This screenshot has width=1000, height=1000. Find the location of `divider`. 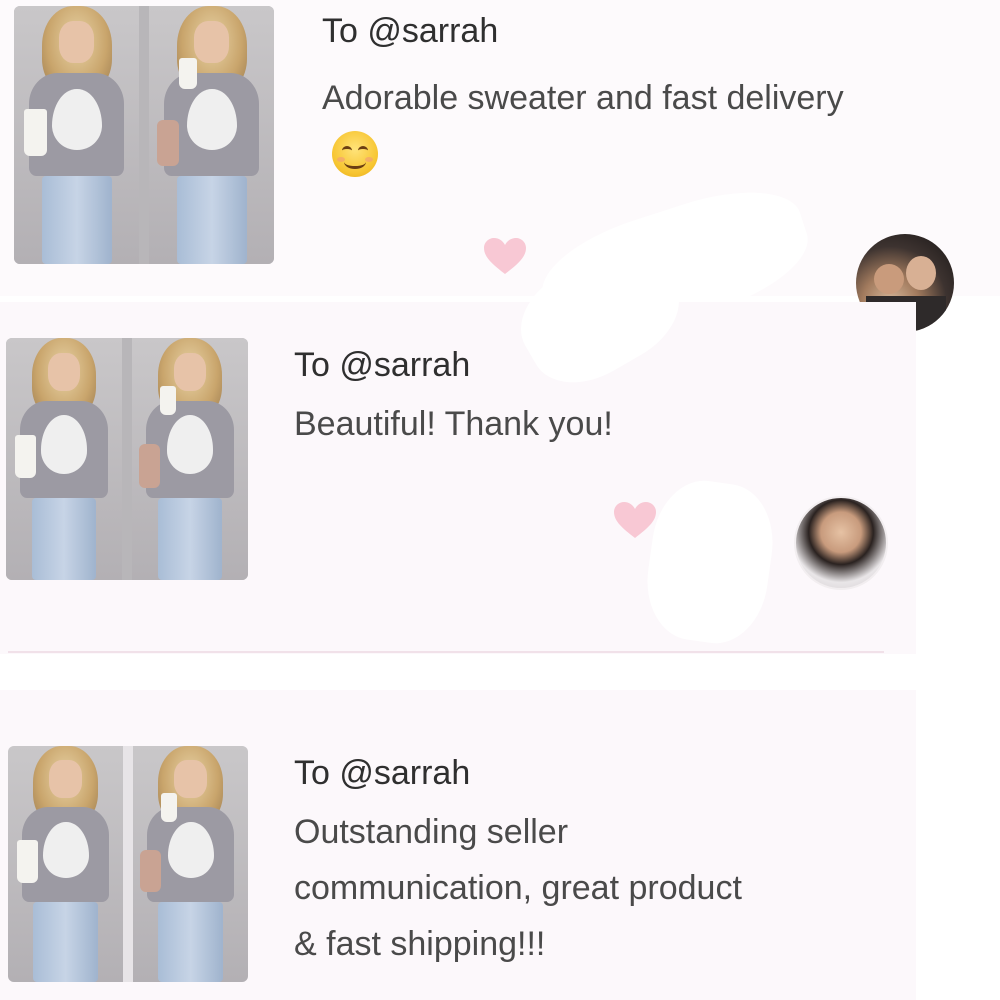

divider is located at coordinates (446, 652).